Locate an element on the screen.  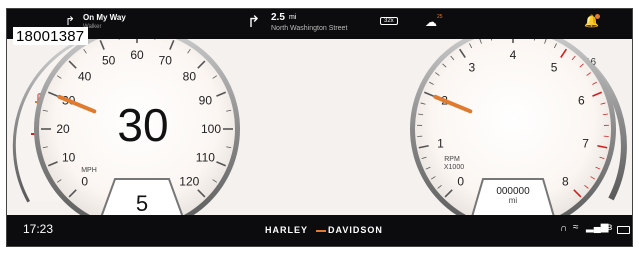
distance-unit: mi is located at coordinates (293, 17).